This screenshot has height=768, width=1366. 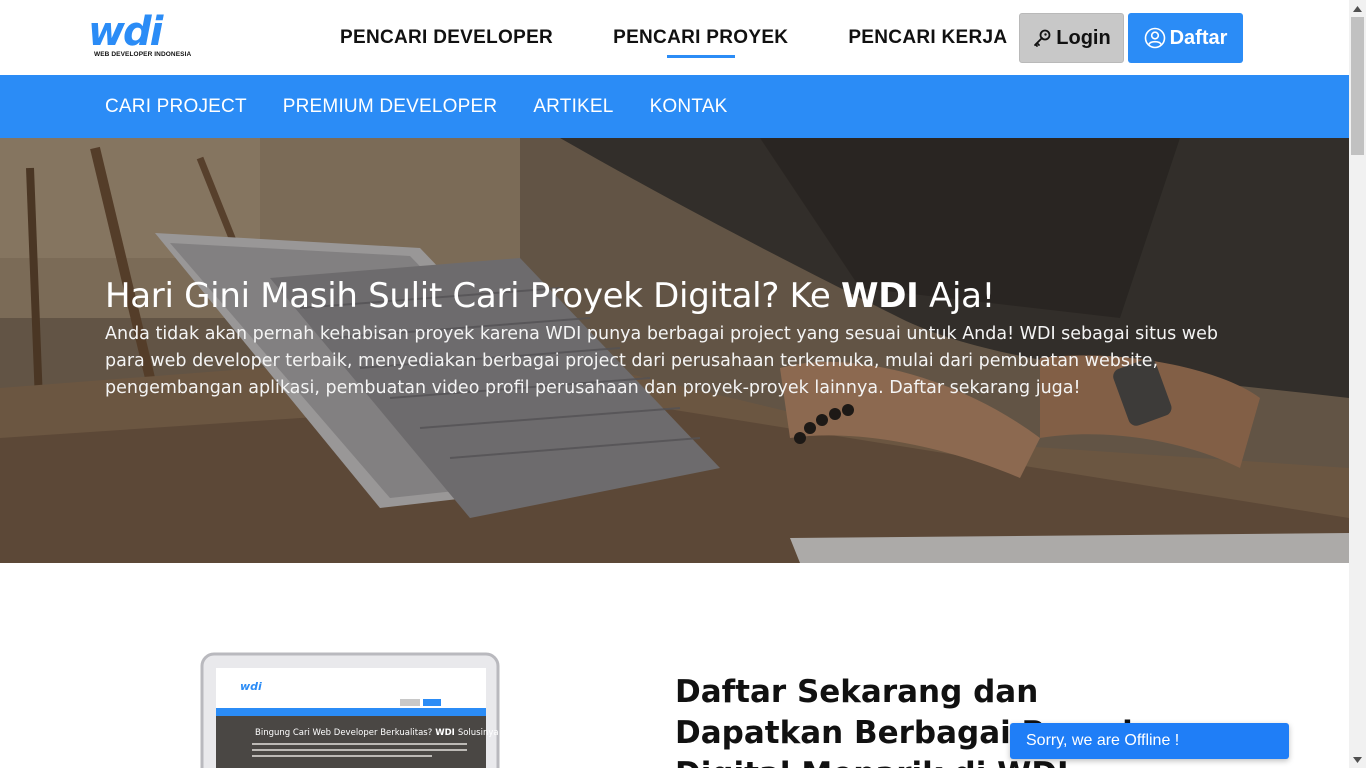 I want to click on subnav-artikel: ARTIKEL, so click(x=573, y=106).